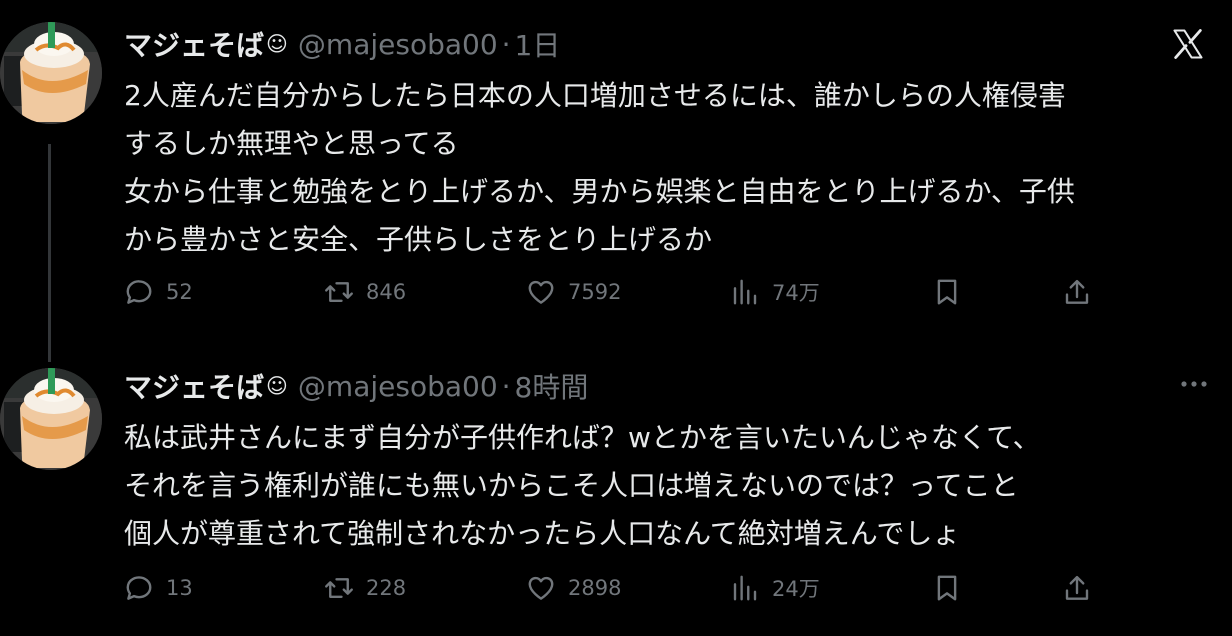  Describe the element at coordinates (595, 292) in the screenshot. I see `like-count: 7592` at that location.